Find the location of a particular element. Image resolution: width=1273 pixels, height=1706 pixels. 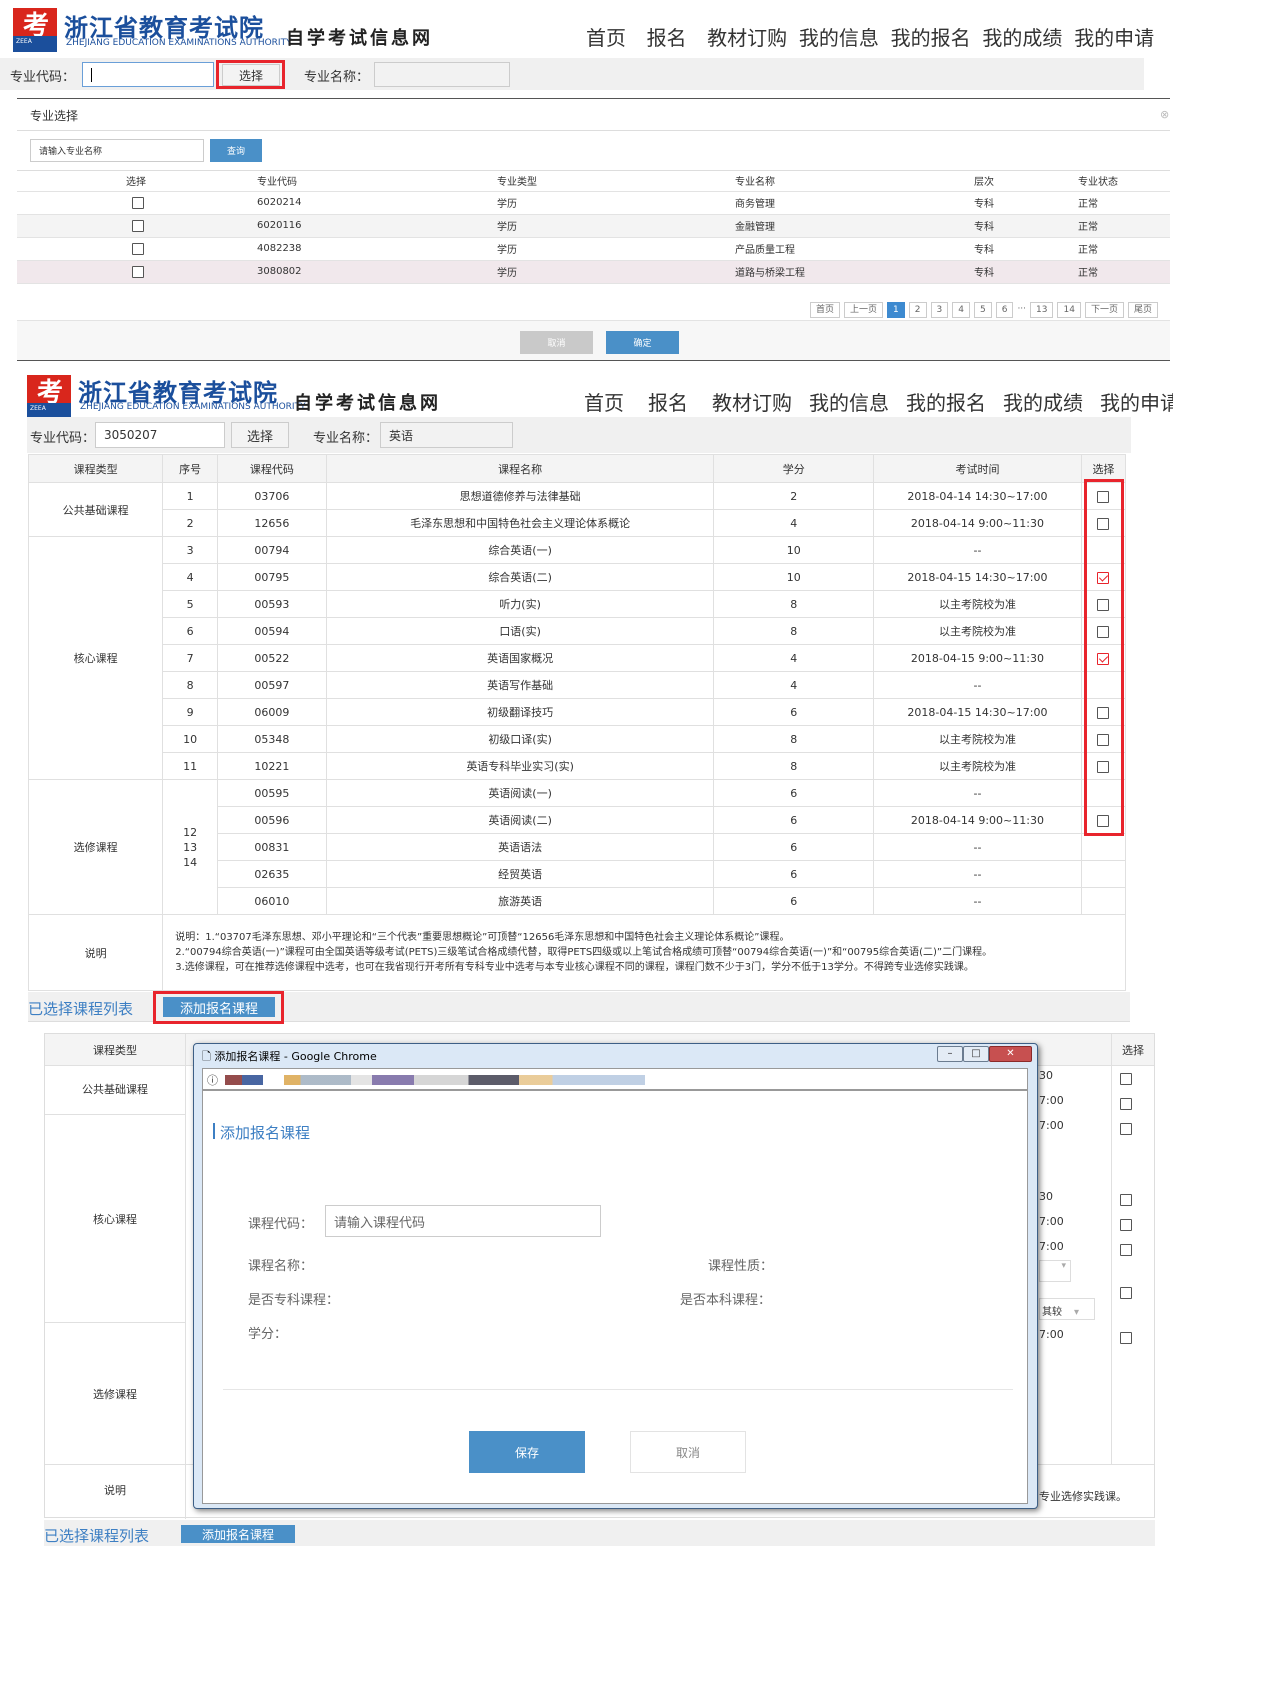

table-row: 6020116 学历 金融管理 专科 正常 is located at coordinates (593, 226).